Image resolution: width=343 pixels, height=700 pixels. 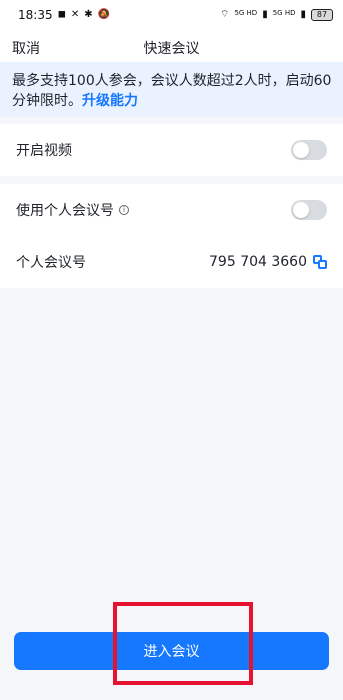 I want to click on nfc-icon: ◼, so click(x=61, y=14).